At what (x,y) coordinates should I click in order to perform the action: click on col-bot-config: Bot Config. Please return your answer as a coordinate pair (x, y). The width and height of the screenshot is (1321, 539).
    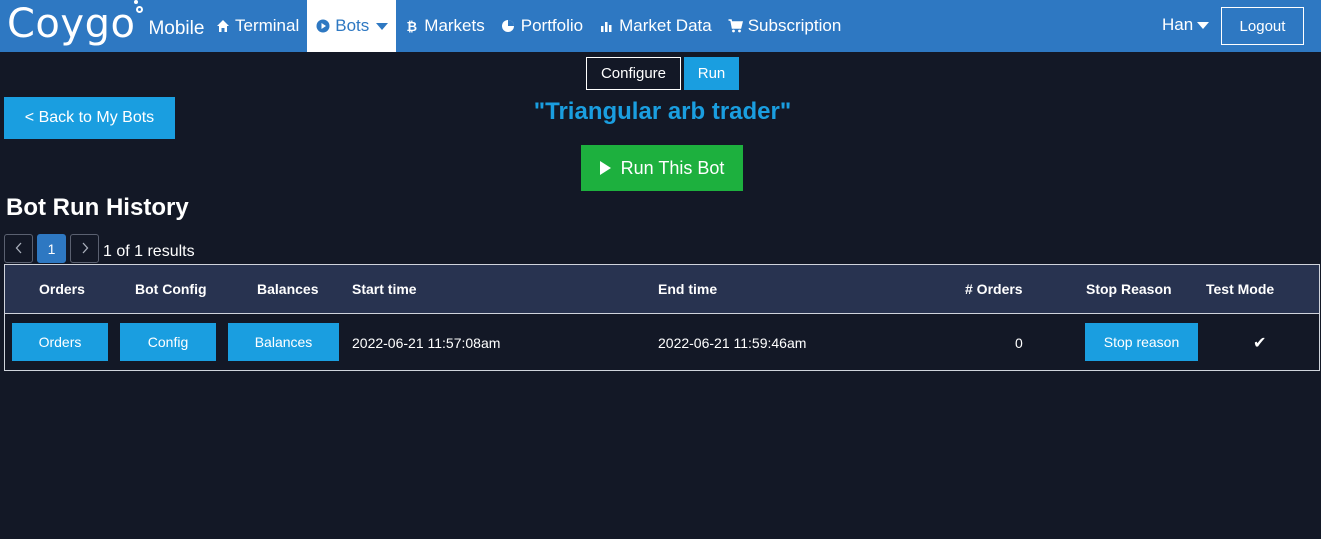
    Looking at the image, I should click on (171, 289).